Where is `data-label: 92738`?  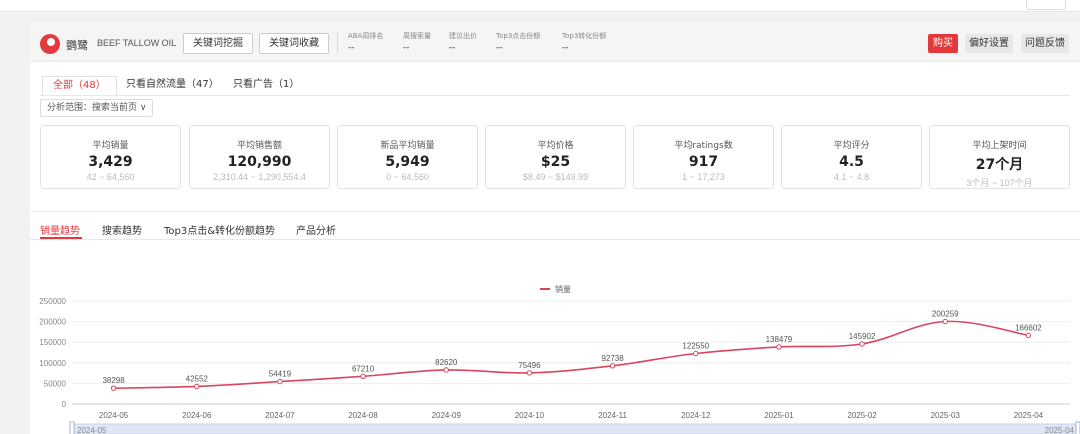
data-label: 92738 is located at coordinates (612, 358).